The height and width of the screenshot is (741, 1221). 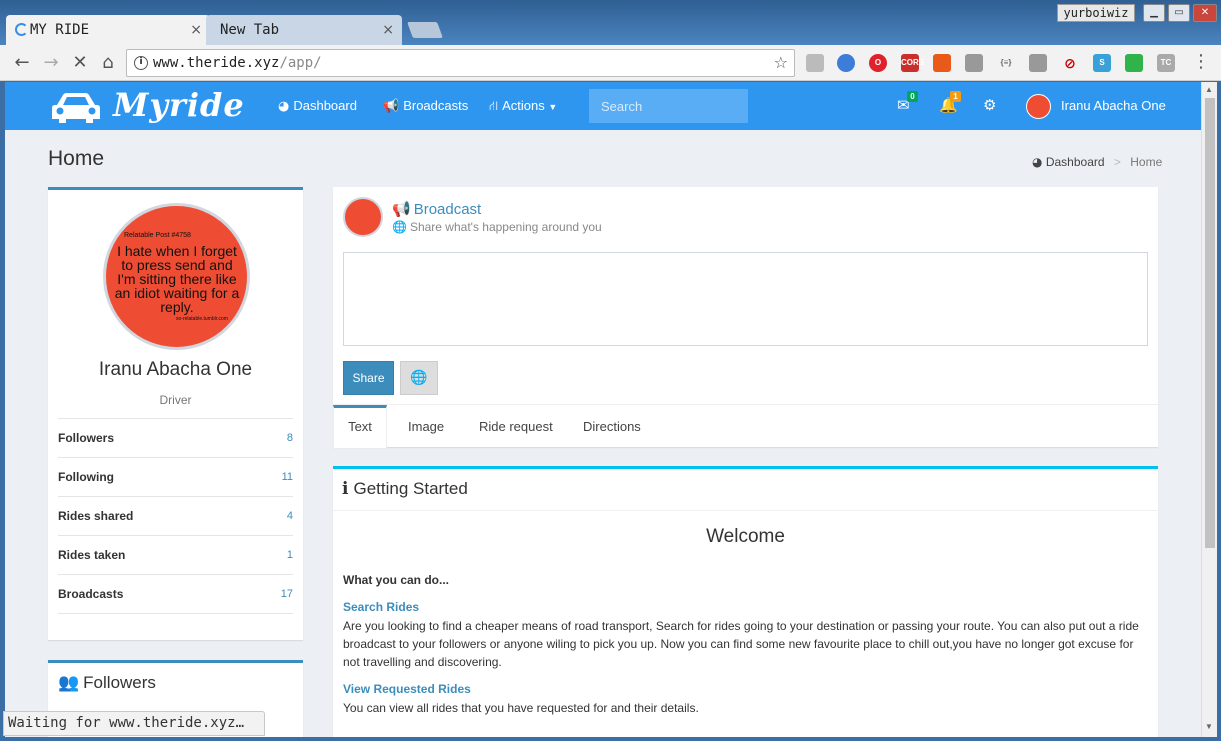 What do you see at coordinates (360, 426) in the screenshot?
I see `tab-text: Text` at bounding box center [360, 426].